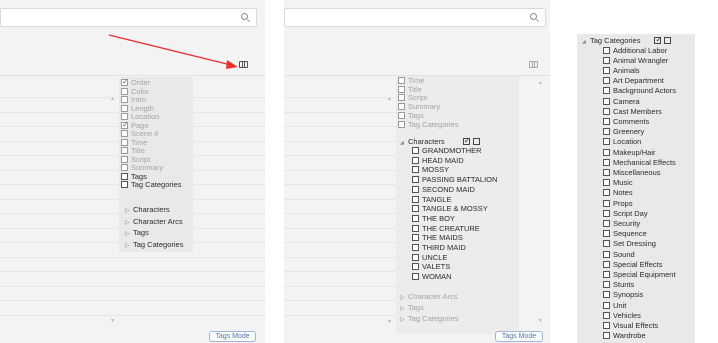 The height and width of the screenshot is (343, 718). I want to click on character-option: TANGLE, so click(431, 199).